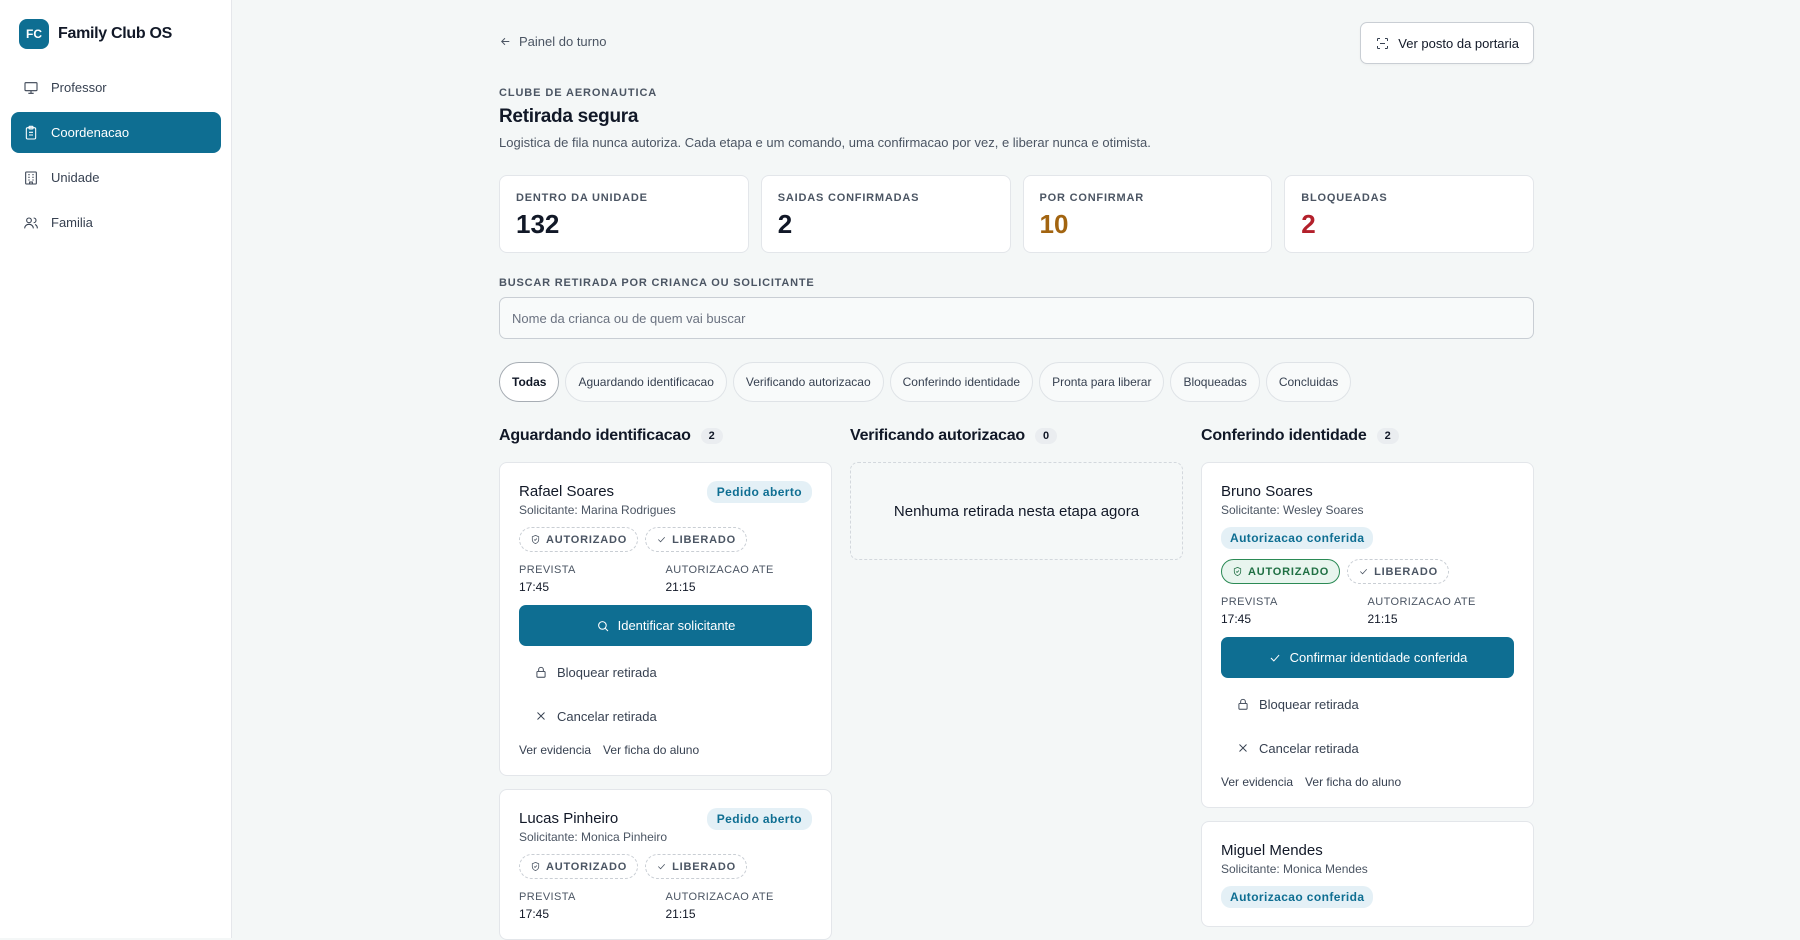 The width and height of the screenshot is (1800, 940). I want to click on filter-chip-conferindo: Conferindo identidade, so click(961, 382).